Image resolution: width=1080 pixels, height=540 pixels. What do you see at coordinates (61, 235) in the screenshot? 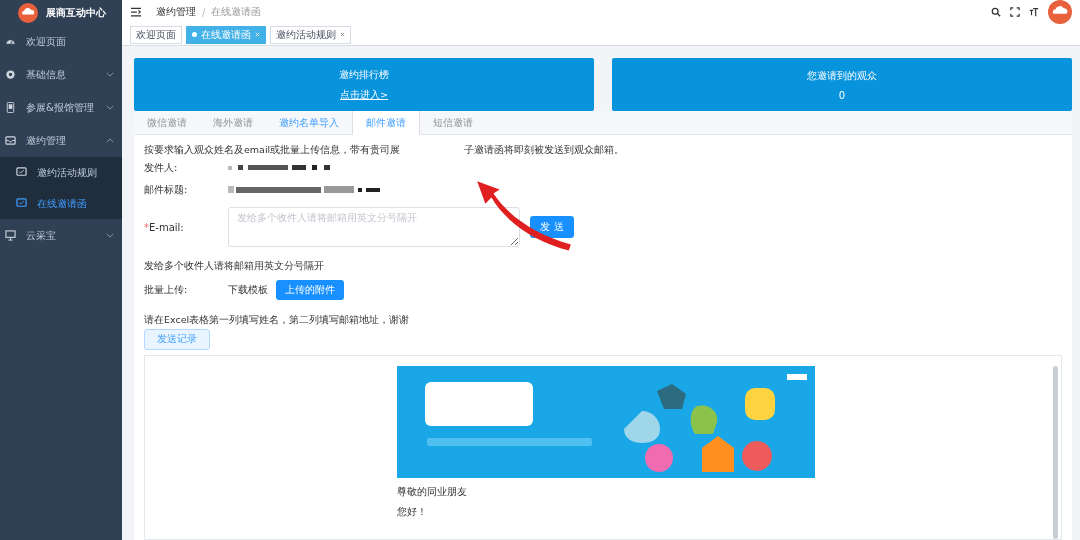
I see `sidebar-item: 云采宝` at bounding box center [61, 235].